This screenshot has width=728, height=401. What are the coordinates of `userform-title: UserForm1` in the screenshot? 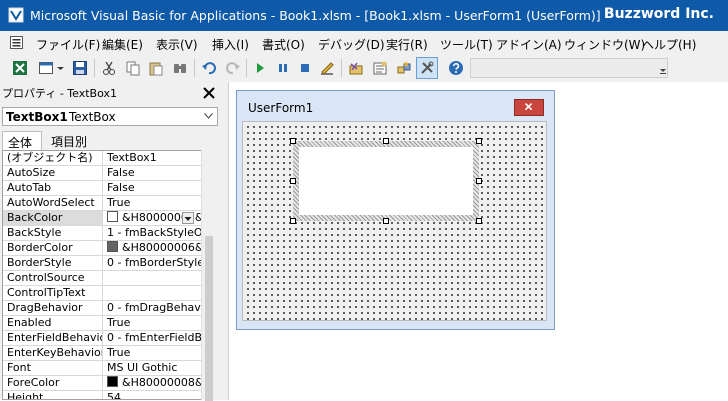 It's located at (281, 108).